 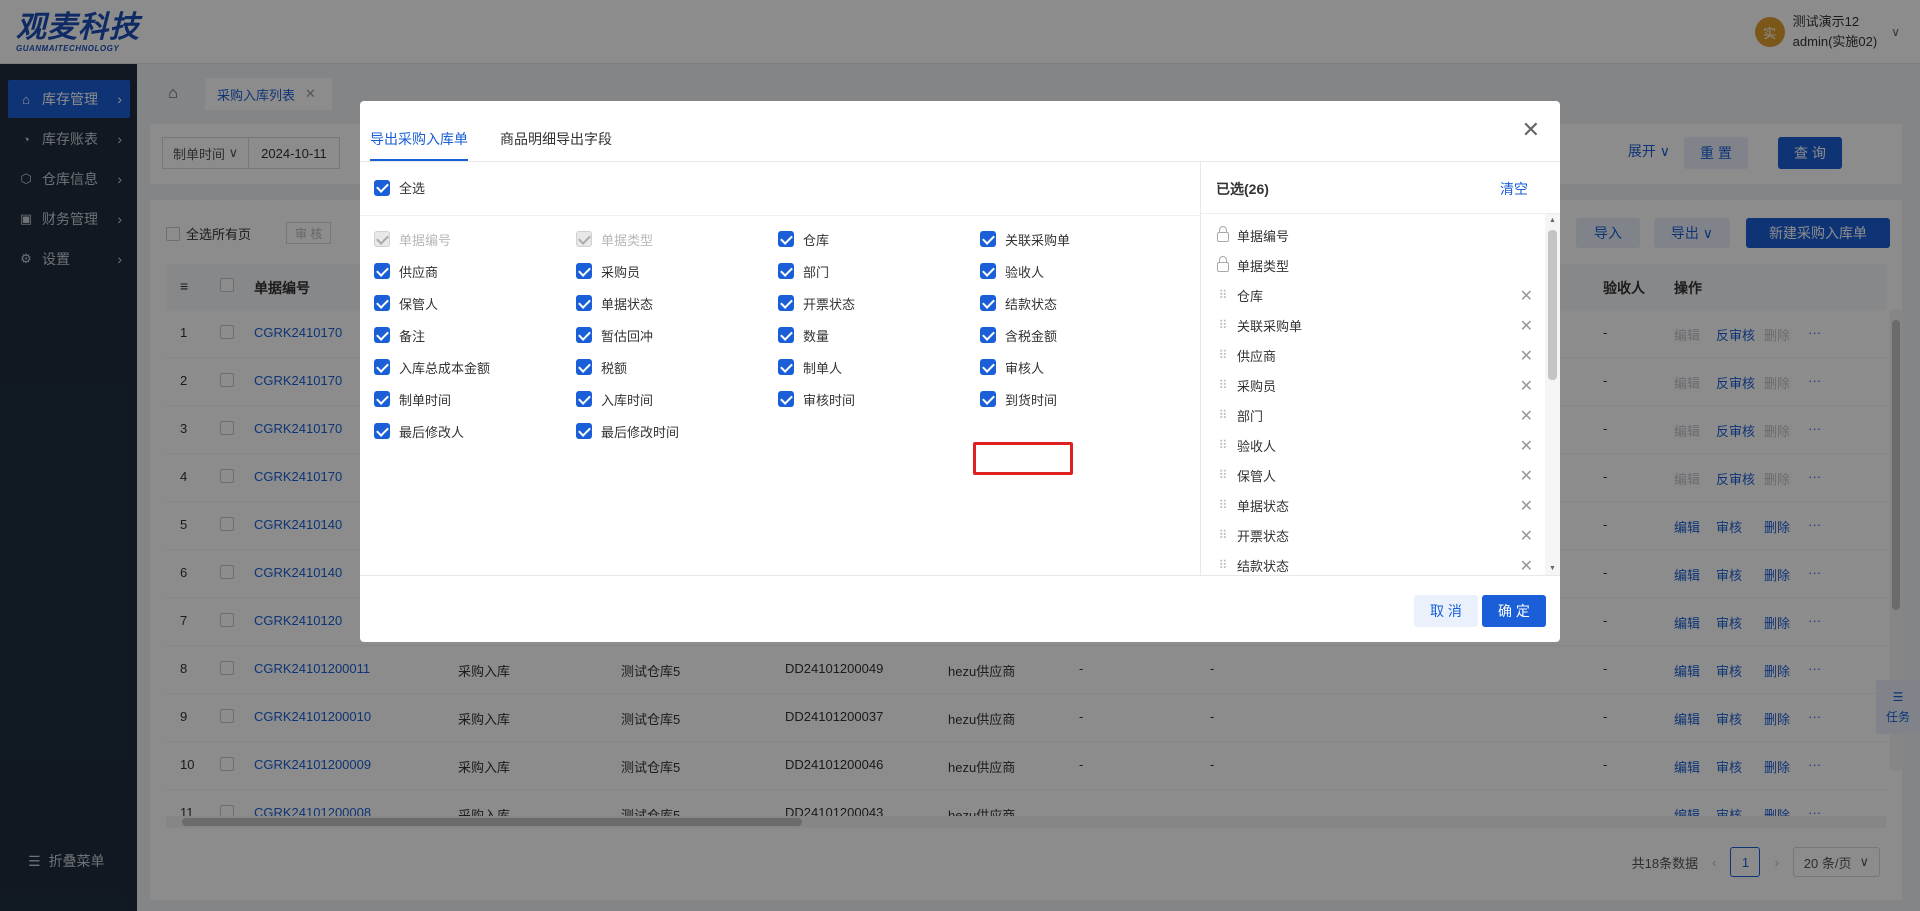 I want to click on field-checkbox: 结款状态, so click(x=1018, y=303).